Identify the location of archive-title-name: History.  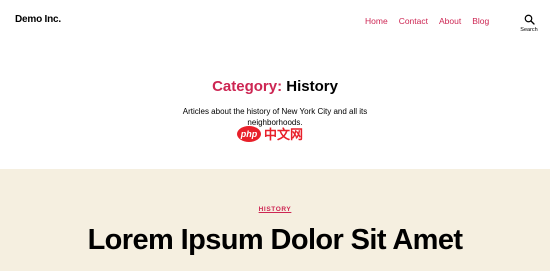
(312, 86).